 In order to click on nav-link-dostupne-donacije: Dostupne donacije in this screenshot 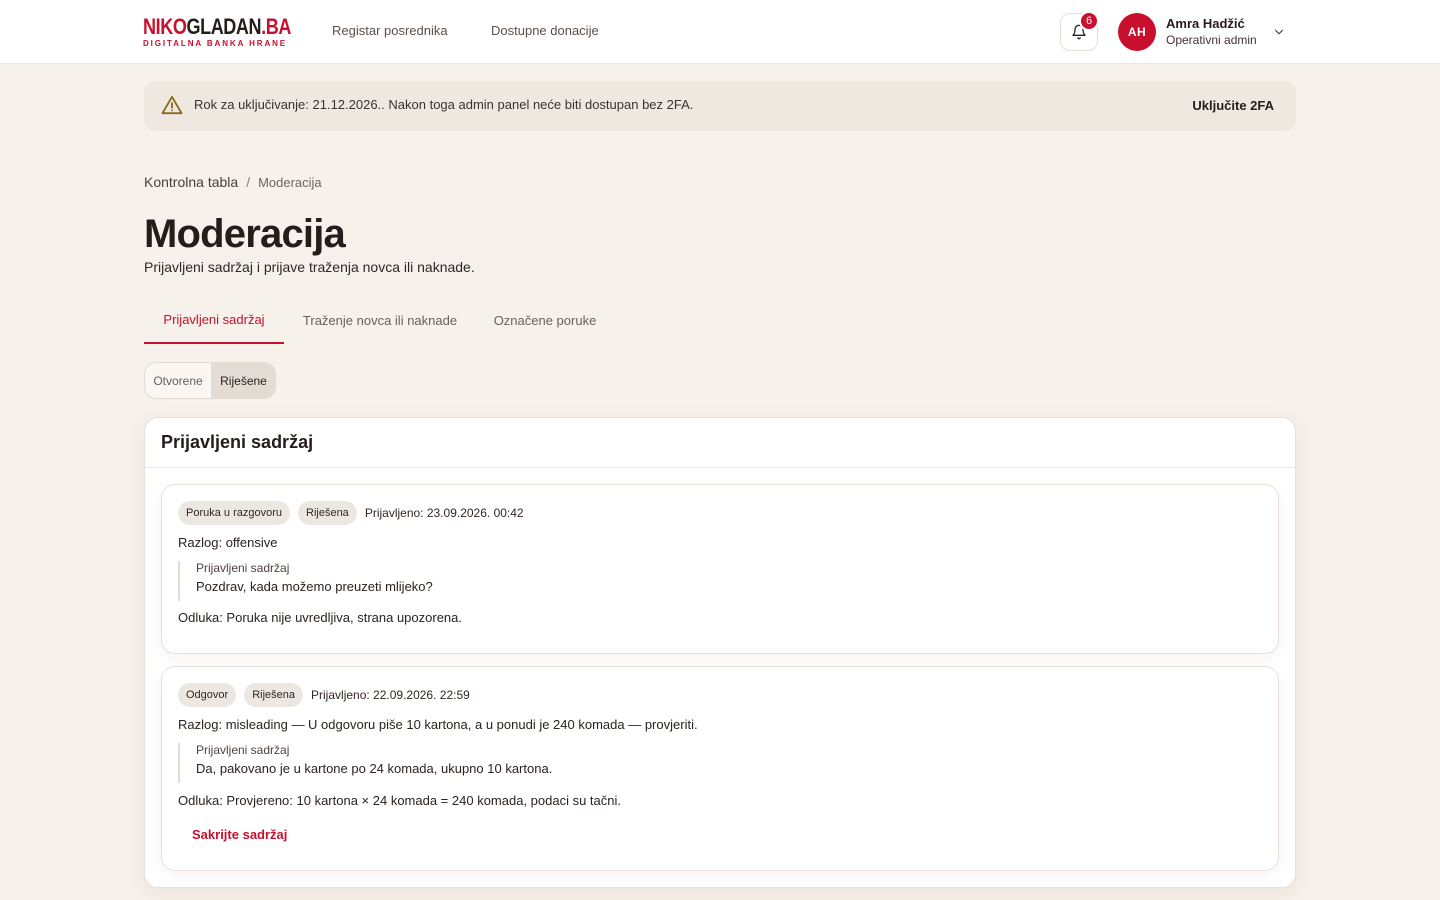, I will do `click(545, 30)`.